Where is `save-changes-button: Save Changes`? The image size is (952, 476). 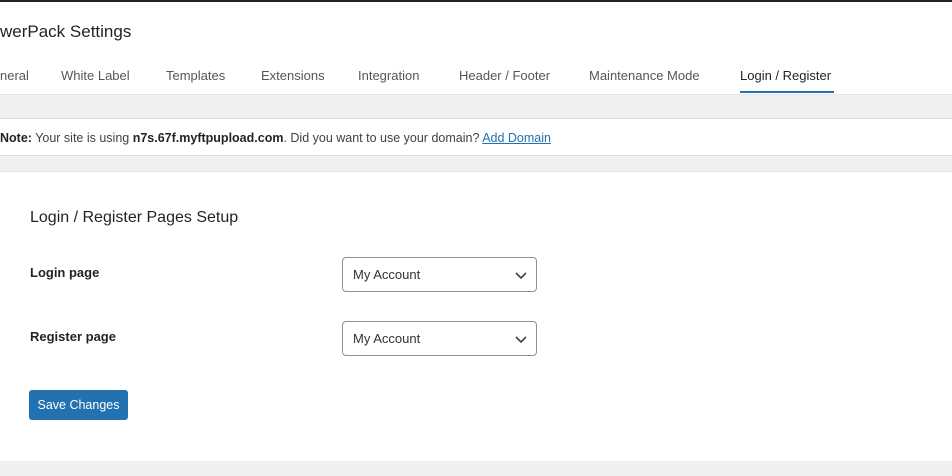
save-changes-button: Save Changes is located at coordinates (78, 405).